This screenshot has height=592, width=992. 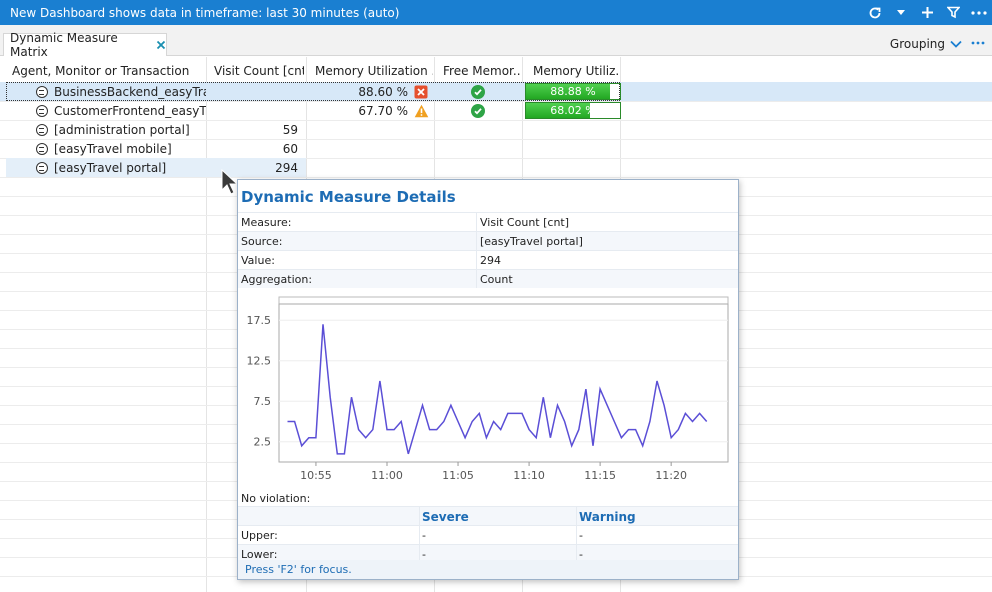 I want to click on y-tick-label: 17.5, so click(x=259, y=320).